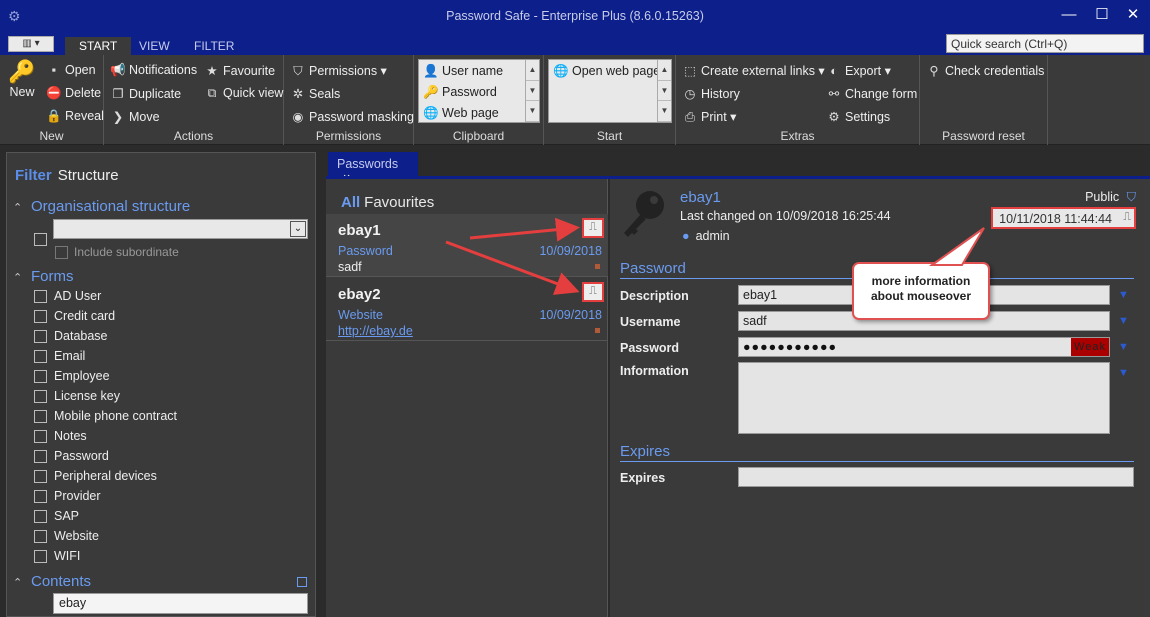 This screenshot has height=617, width=1150. I want to click on form-filter-item: Database, so click(71, 336).